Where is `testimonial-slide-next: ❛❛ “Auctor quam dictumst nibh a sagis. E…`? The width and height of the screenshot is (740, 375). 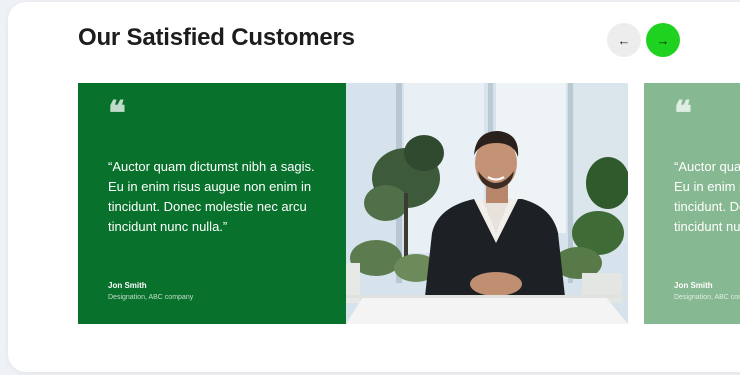
testimonial-slide-next: ❛❛ “Auctor quam dictumst nibh a sagis. E… is located at coordinates (692, 203).